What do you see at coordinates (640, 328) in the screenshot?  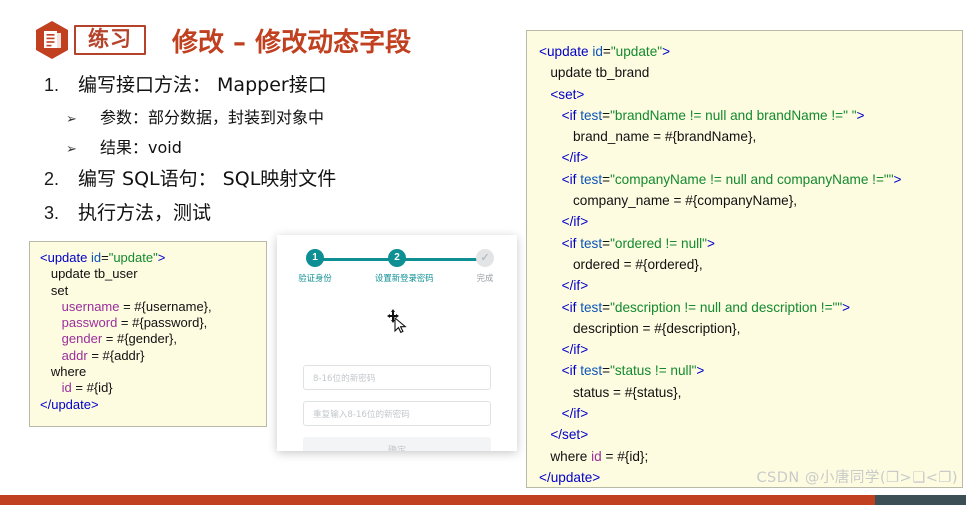 I see `code-token-pln: description = #{description},` at bounding box center [640, 328].